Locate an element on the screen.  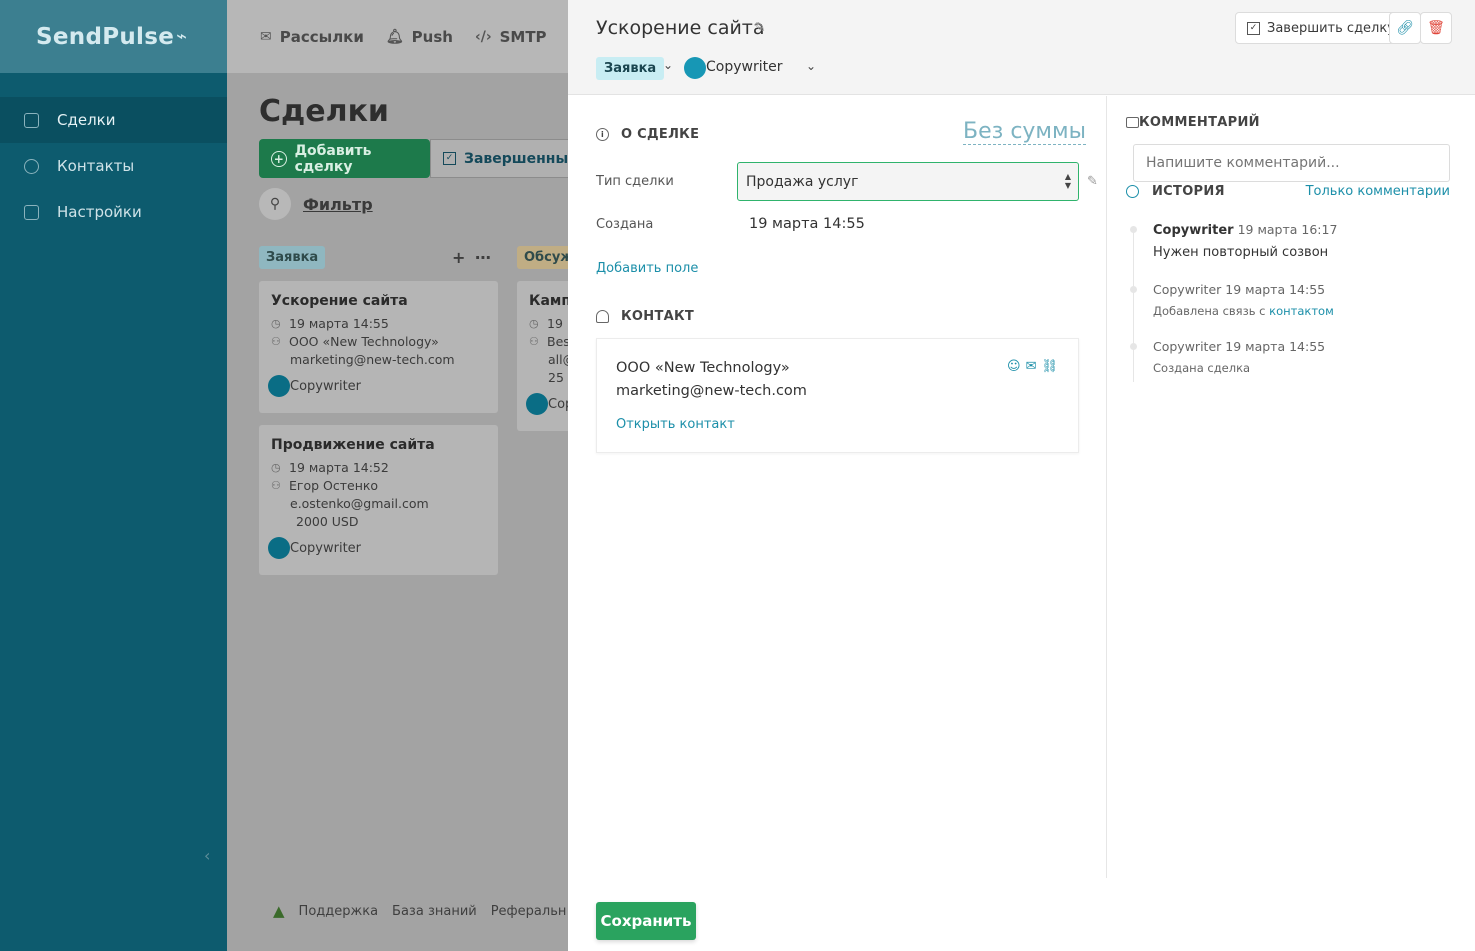
deal-amount: Без суммы is located at coordinates (1024, 132).